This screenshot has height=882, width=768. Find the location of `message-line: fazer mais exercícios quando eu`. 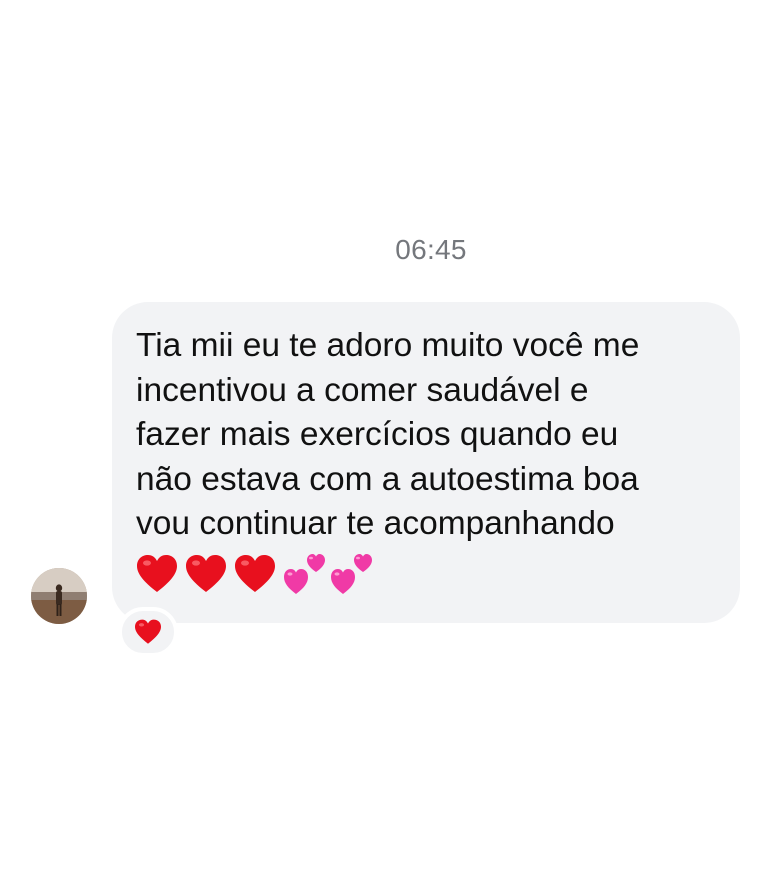

message-line: fazer mais exercícios quando eu is located at coordinates (377, 434).